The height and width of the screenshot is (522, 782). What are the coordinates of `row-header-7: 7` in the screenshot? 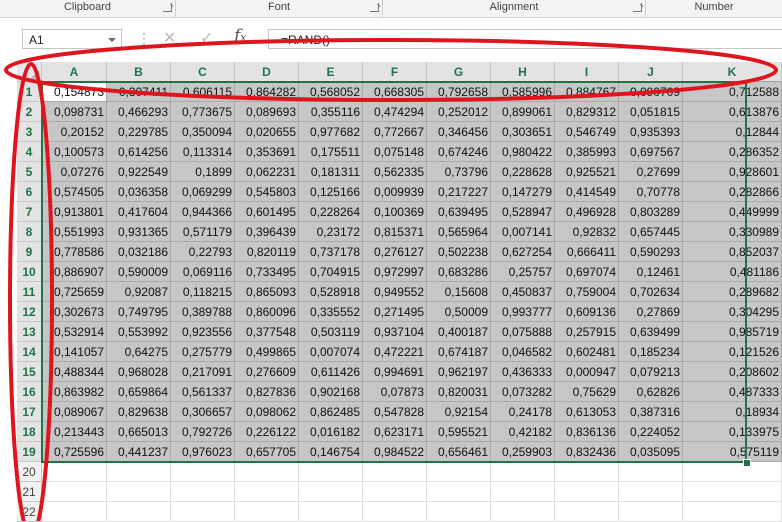 It's located at (29, 212).